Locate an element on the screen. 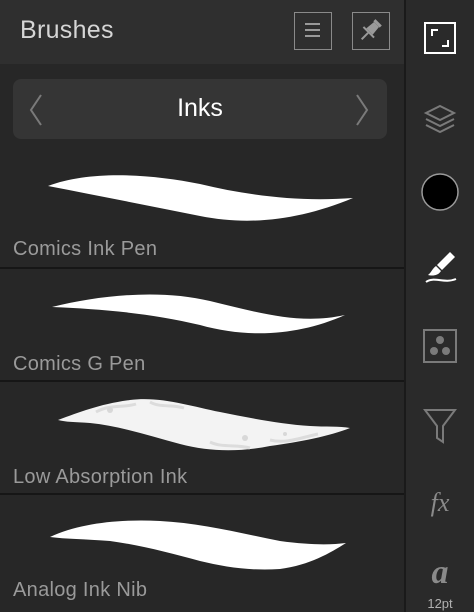 The image size is (474, 612). color-swatch-icon is located at coordinates (440, 192).